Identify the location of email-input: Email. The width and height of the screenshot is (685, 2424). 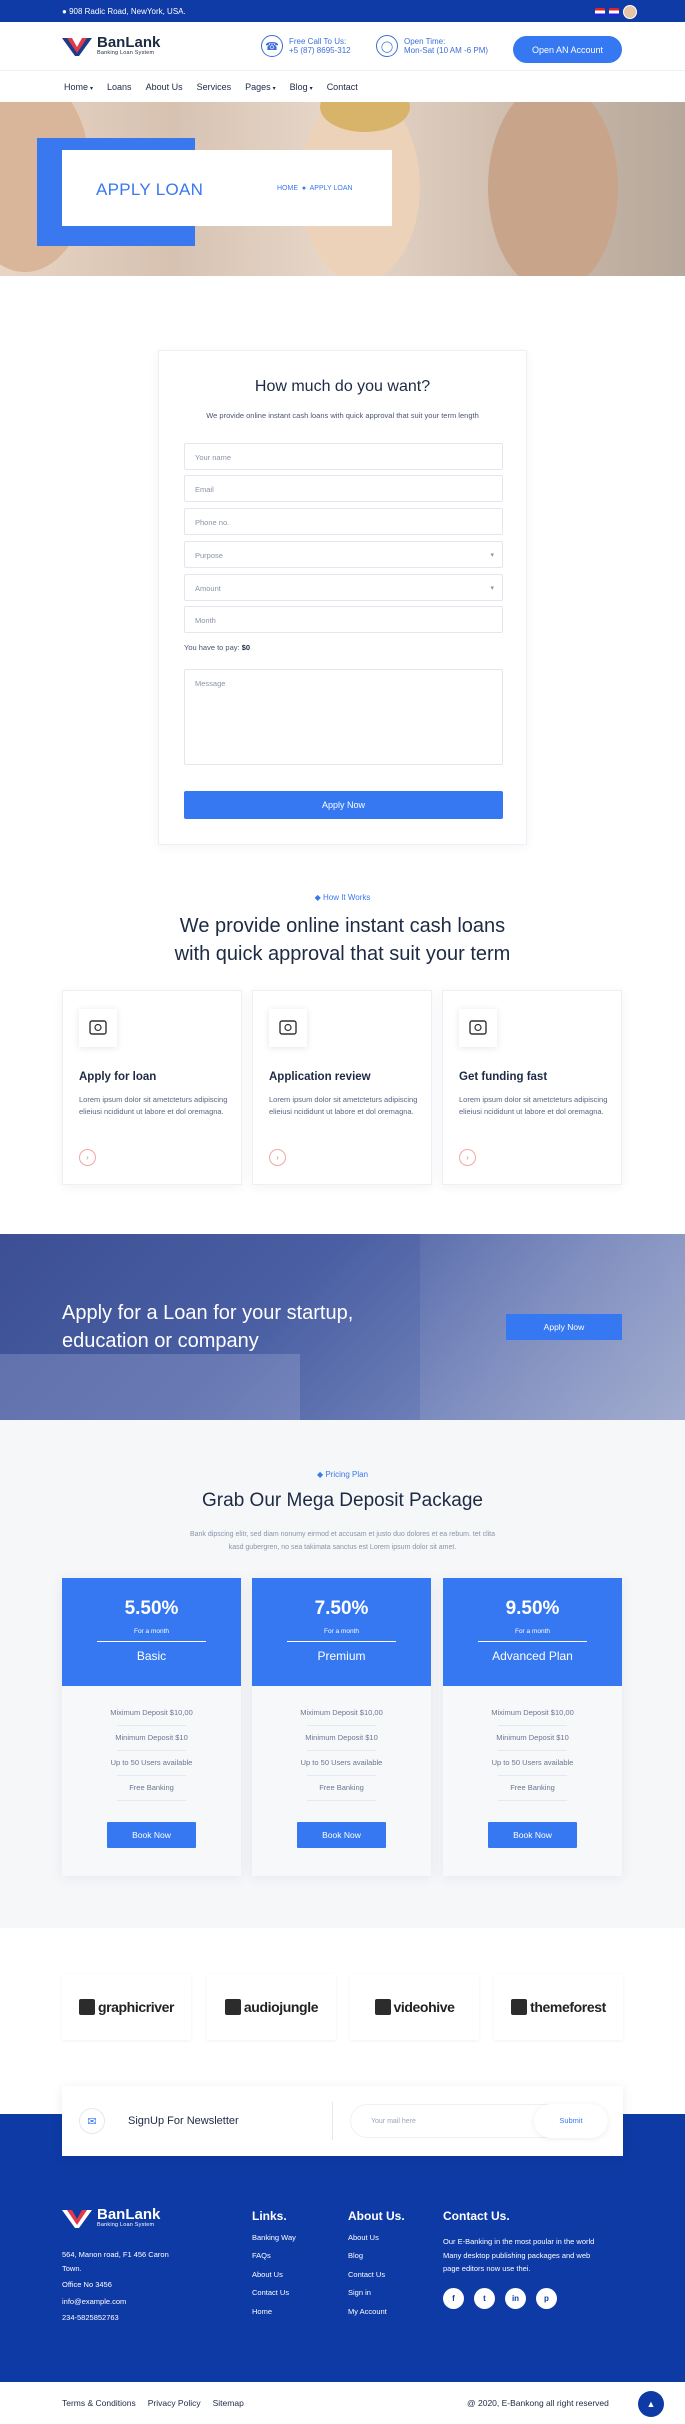
(343, 488).